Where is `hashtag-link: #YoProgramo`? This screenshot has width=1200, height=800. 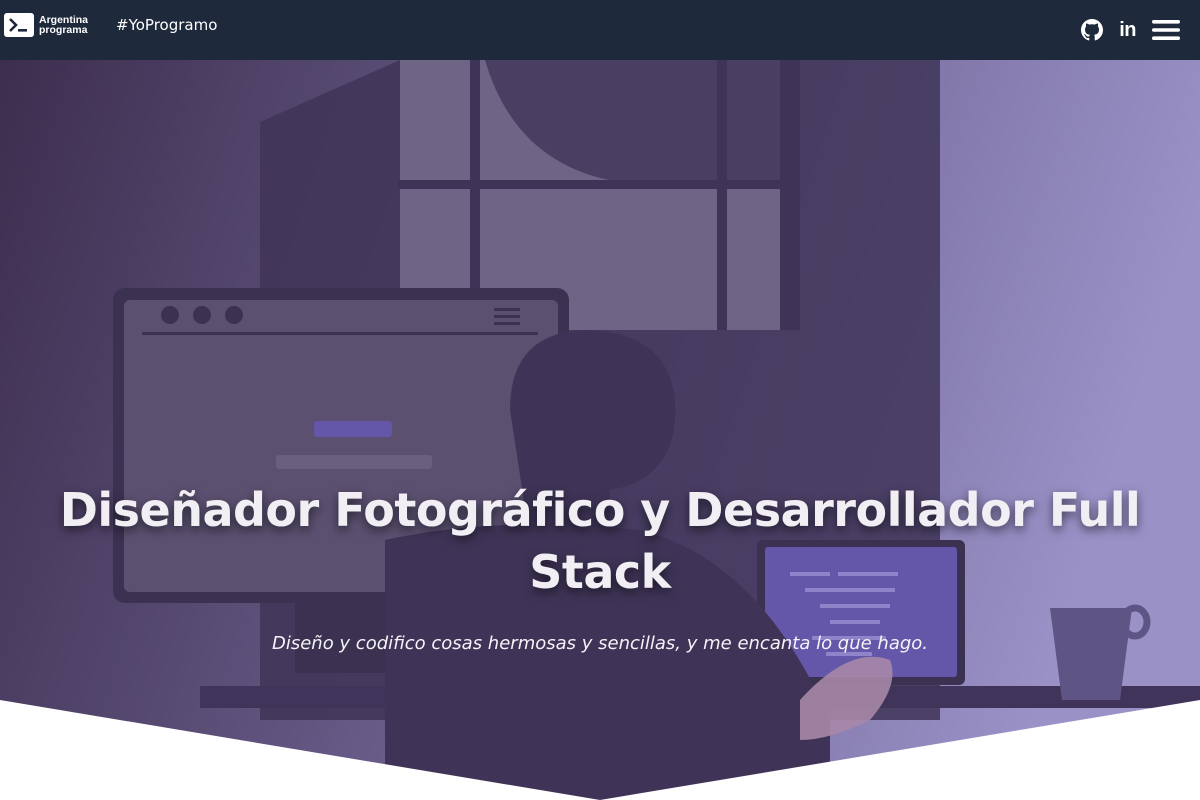
hashtag-link: #YoProgramo is located at coordinates (166, 25).